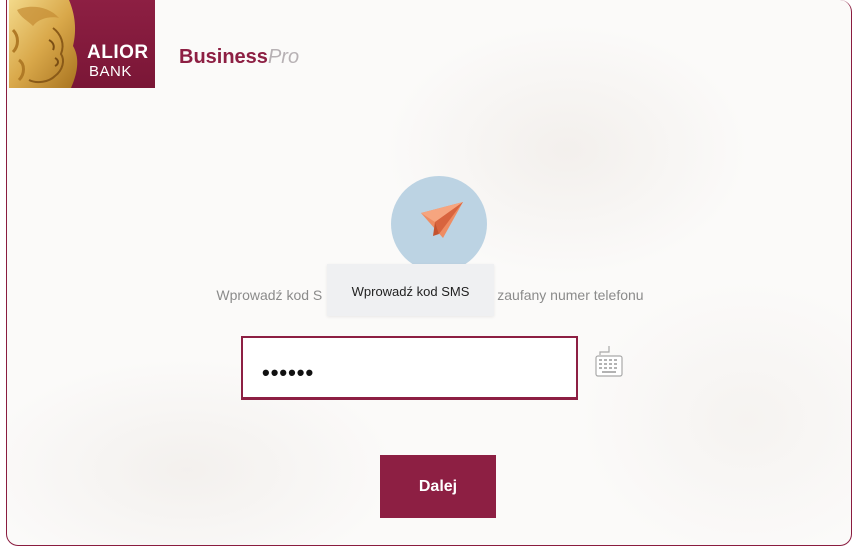 The height and width of the screenshot is (547, 853). What do you see at coordinates (43, 44) in the screenshot?
I see `goddess-head-logo-icon` at bounding box center [43, 44].